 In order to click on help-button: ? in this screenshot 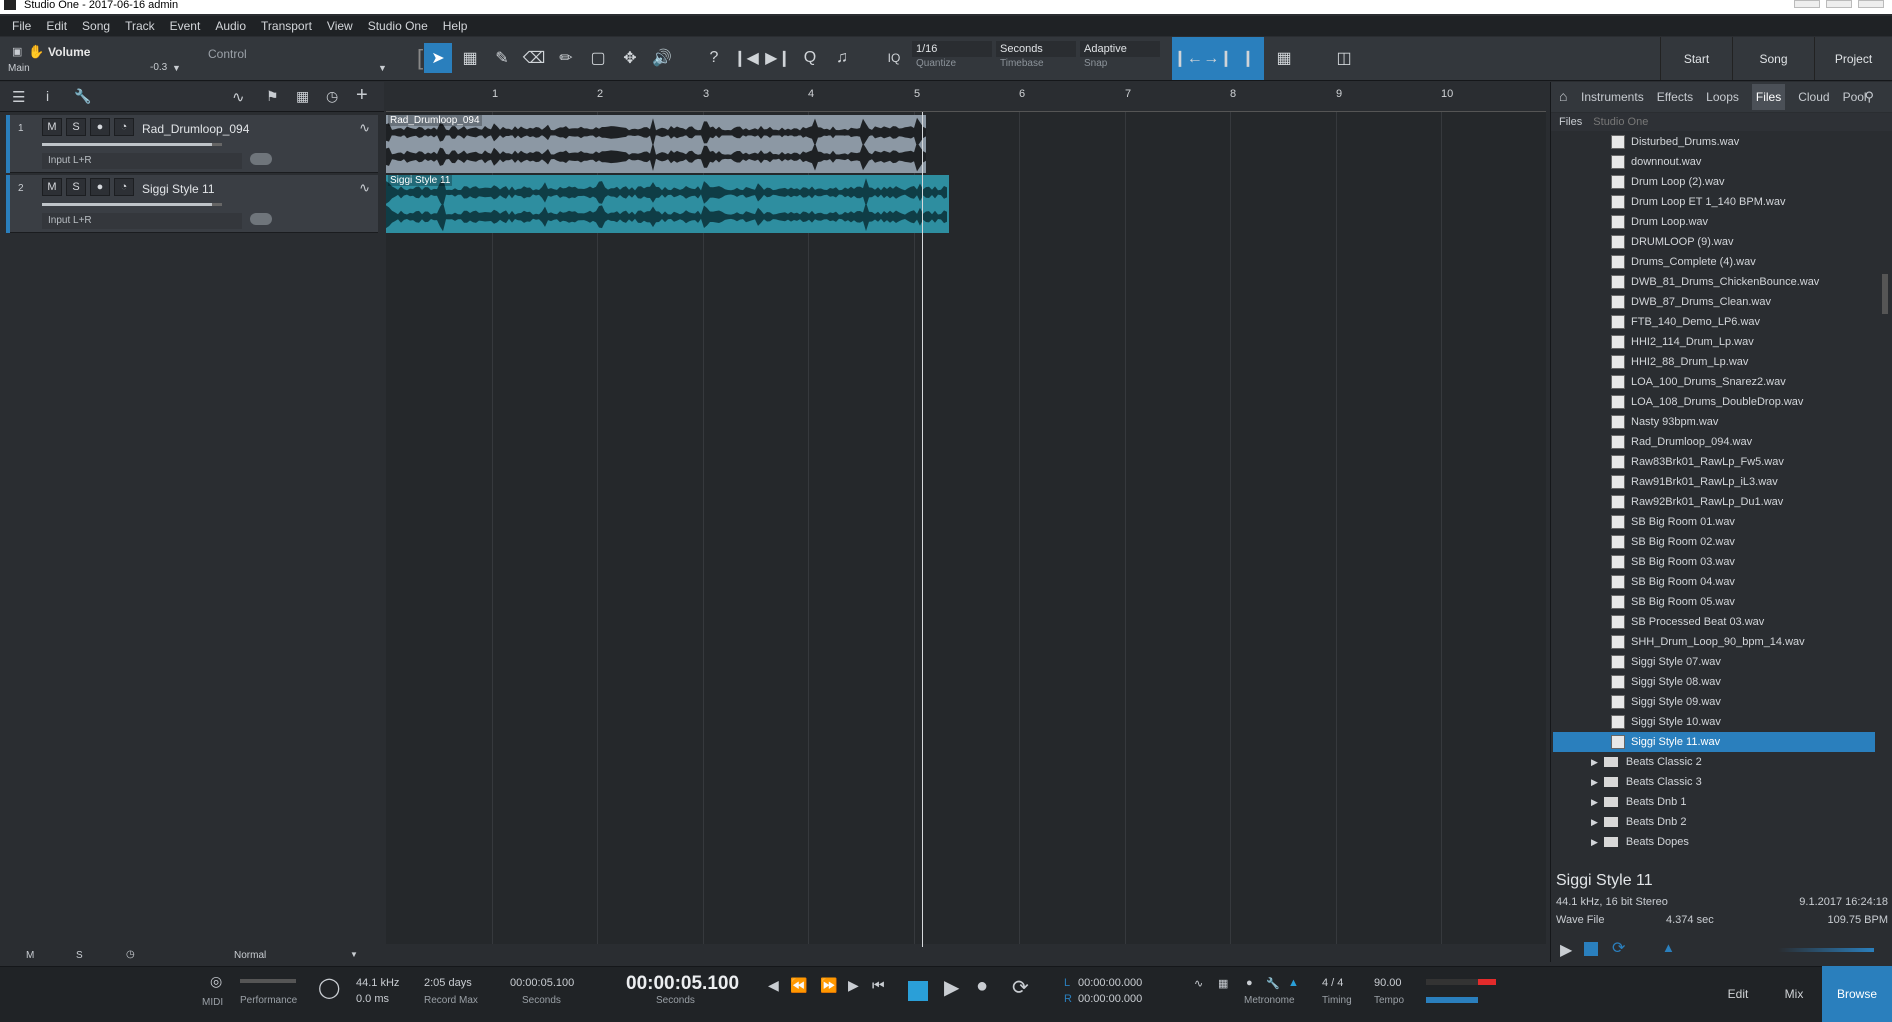, I will do `click(714, 58)`.